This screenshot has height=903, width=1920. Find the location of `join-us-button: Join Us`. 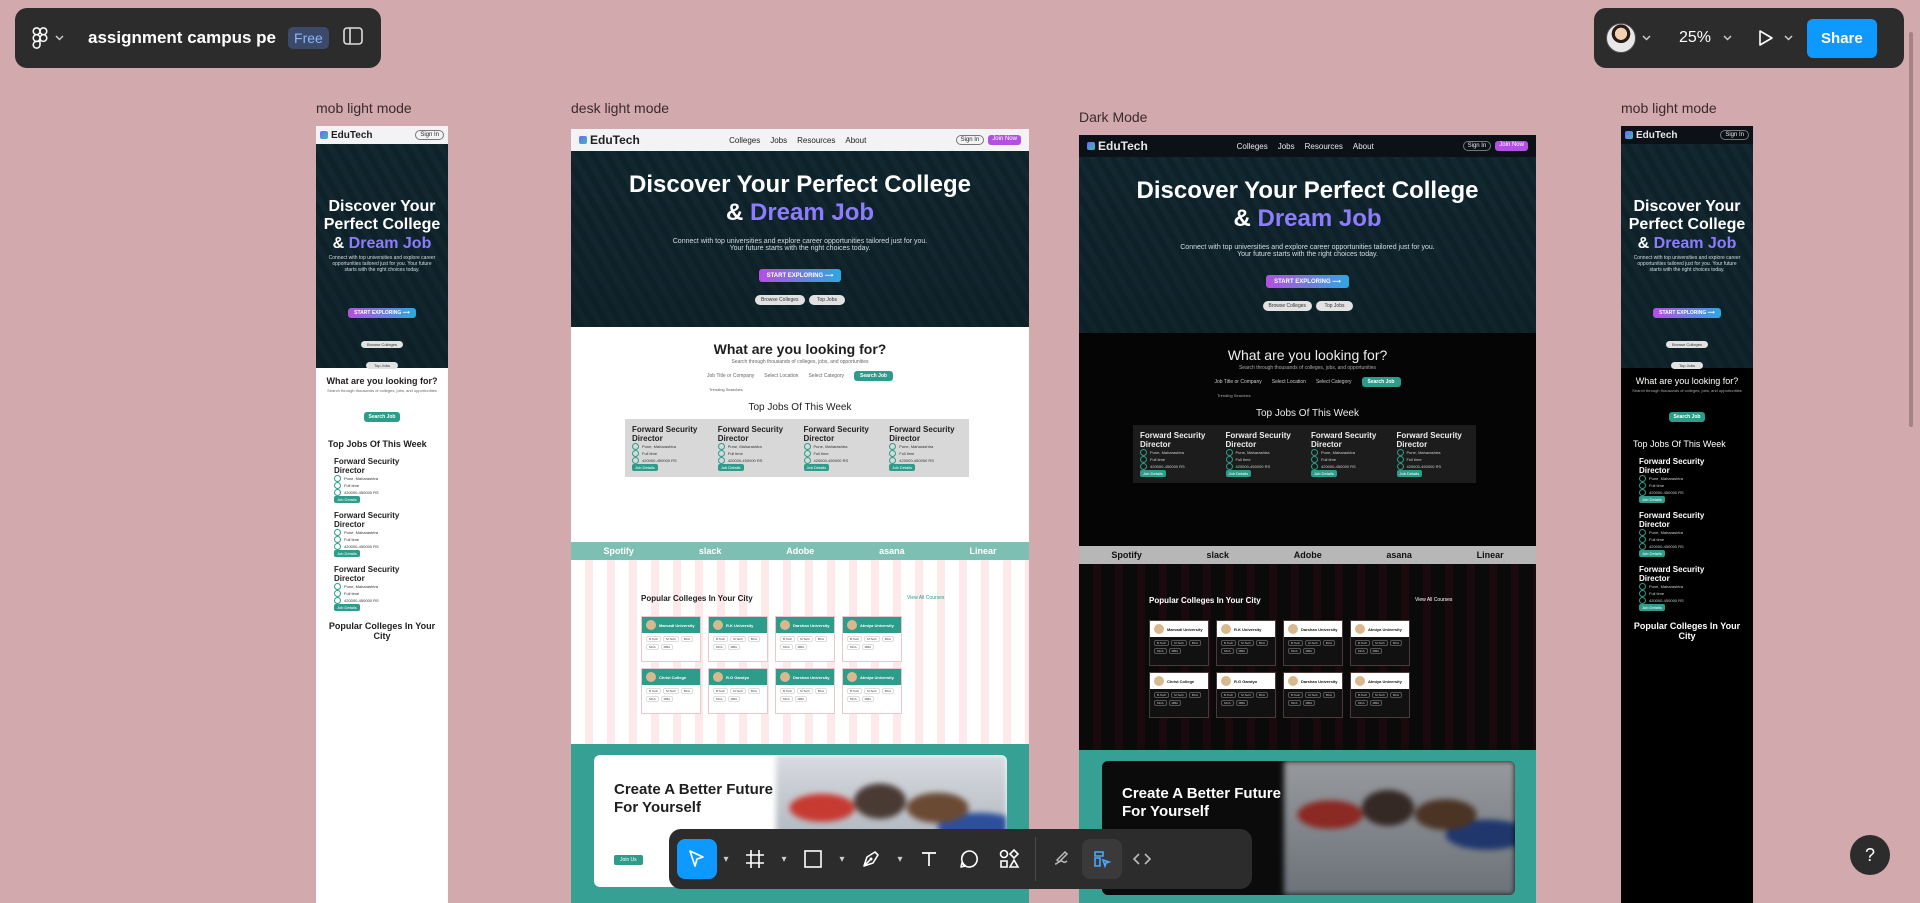

join-us-button: Join Us is located at coordinates (628, 860).